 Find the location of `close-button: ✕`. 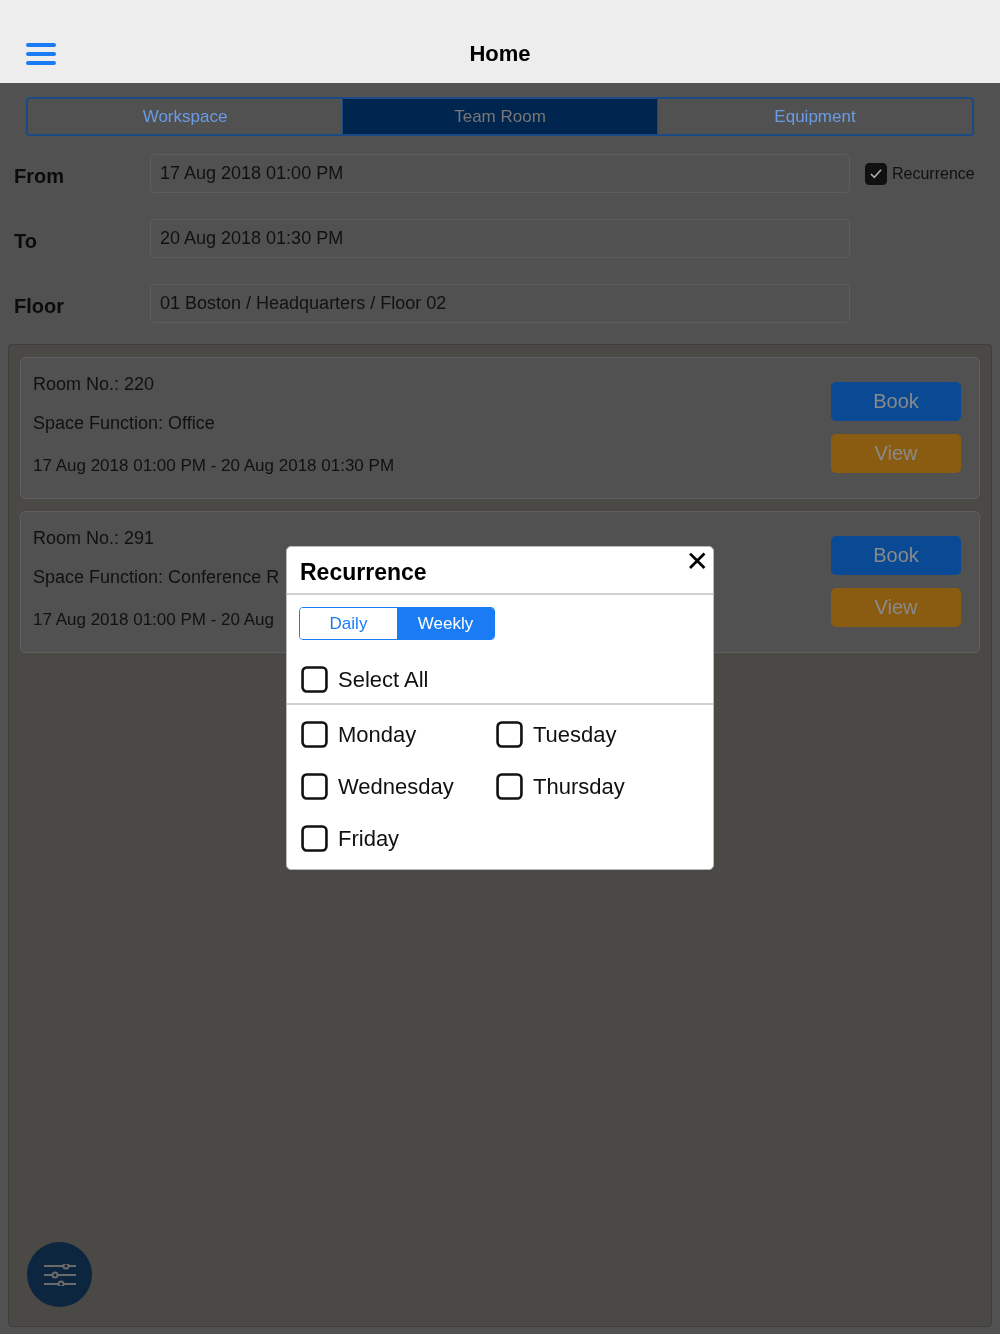

close-button: ✕ is located at coordinates (697, 562).